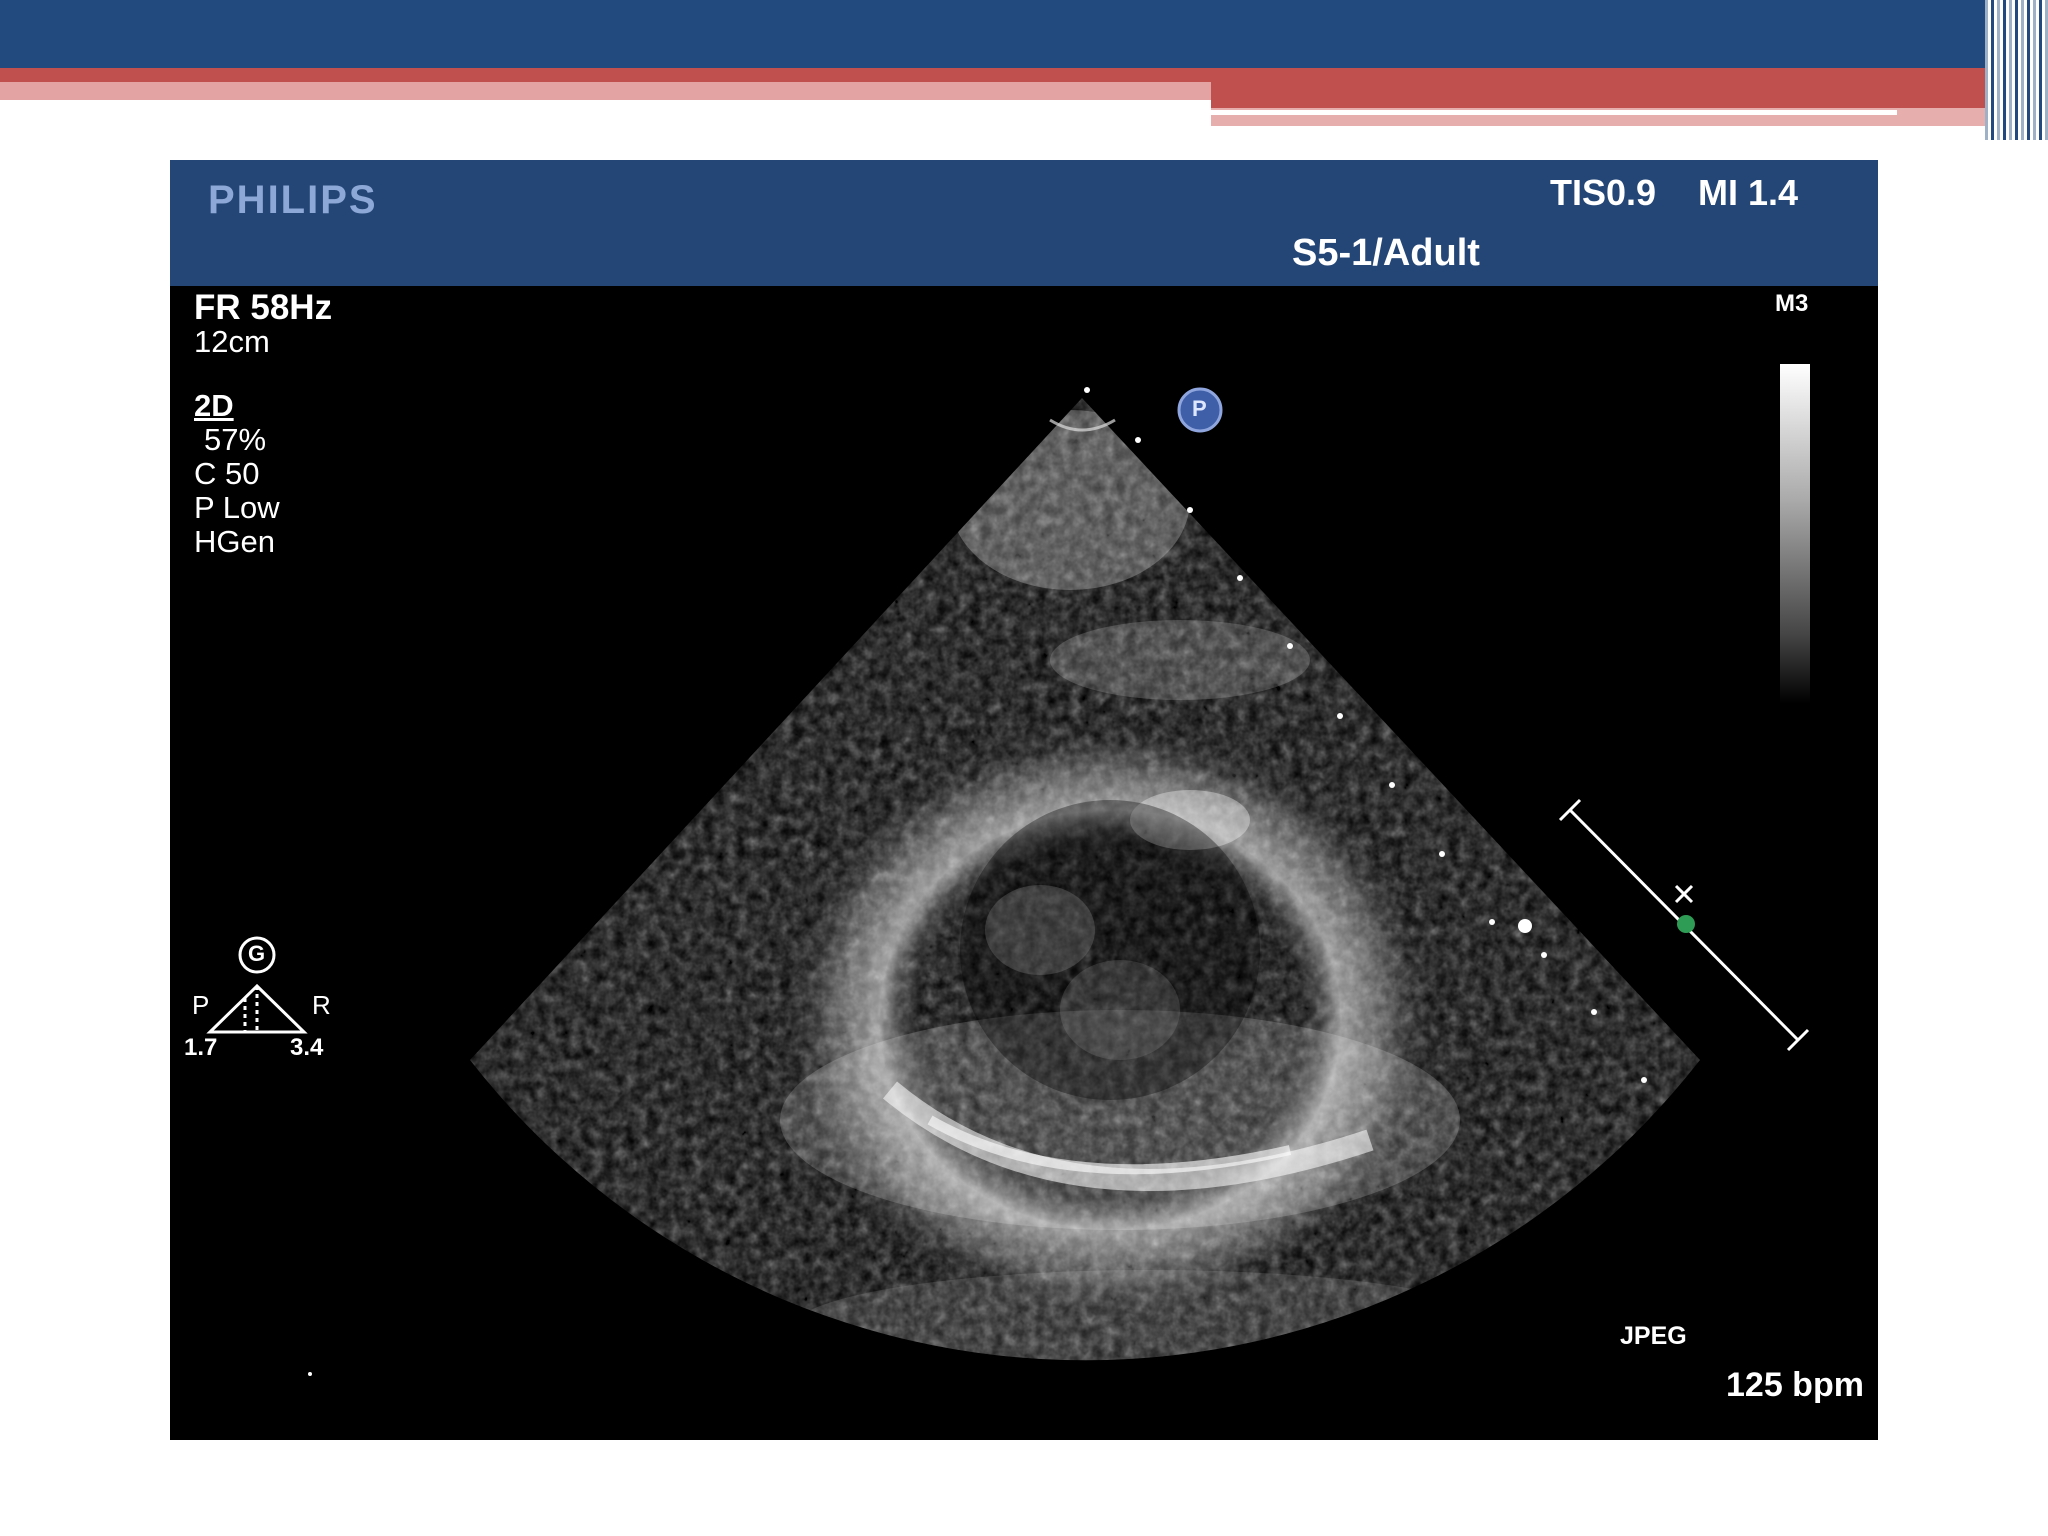 This screenshot has height=1536, width=2048. I want to click on imaging-mode: 2D, so click(214, 405).